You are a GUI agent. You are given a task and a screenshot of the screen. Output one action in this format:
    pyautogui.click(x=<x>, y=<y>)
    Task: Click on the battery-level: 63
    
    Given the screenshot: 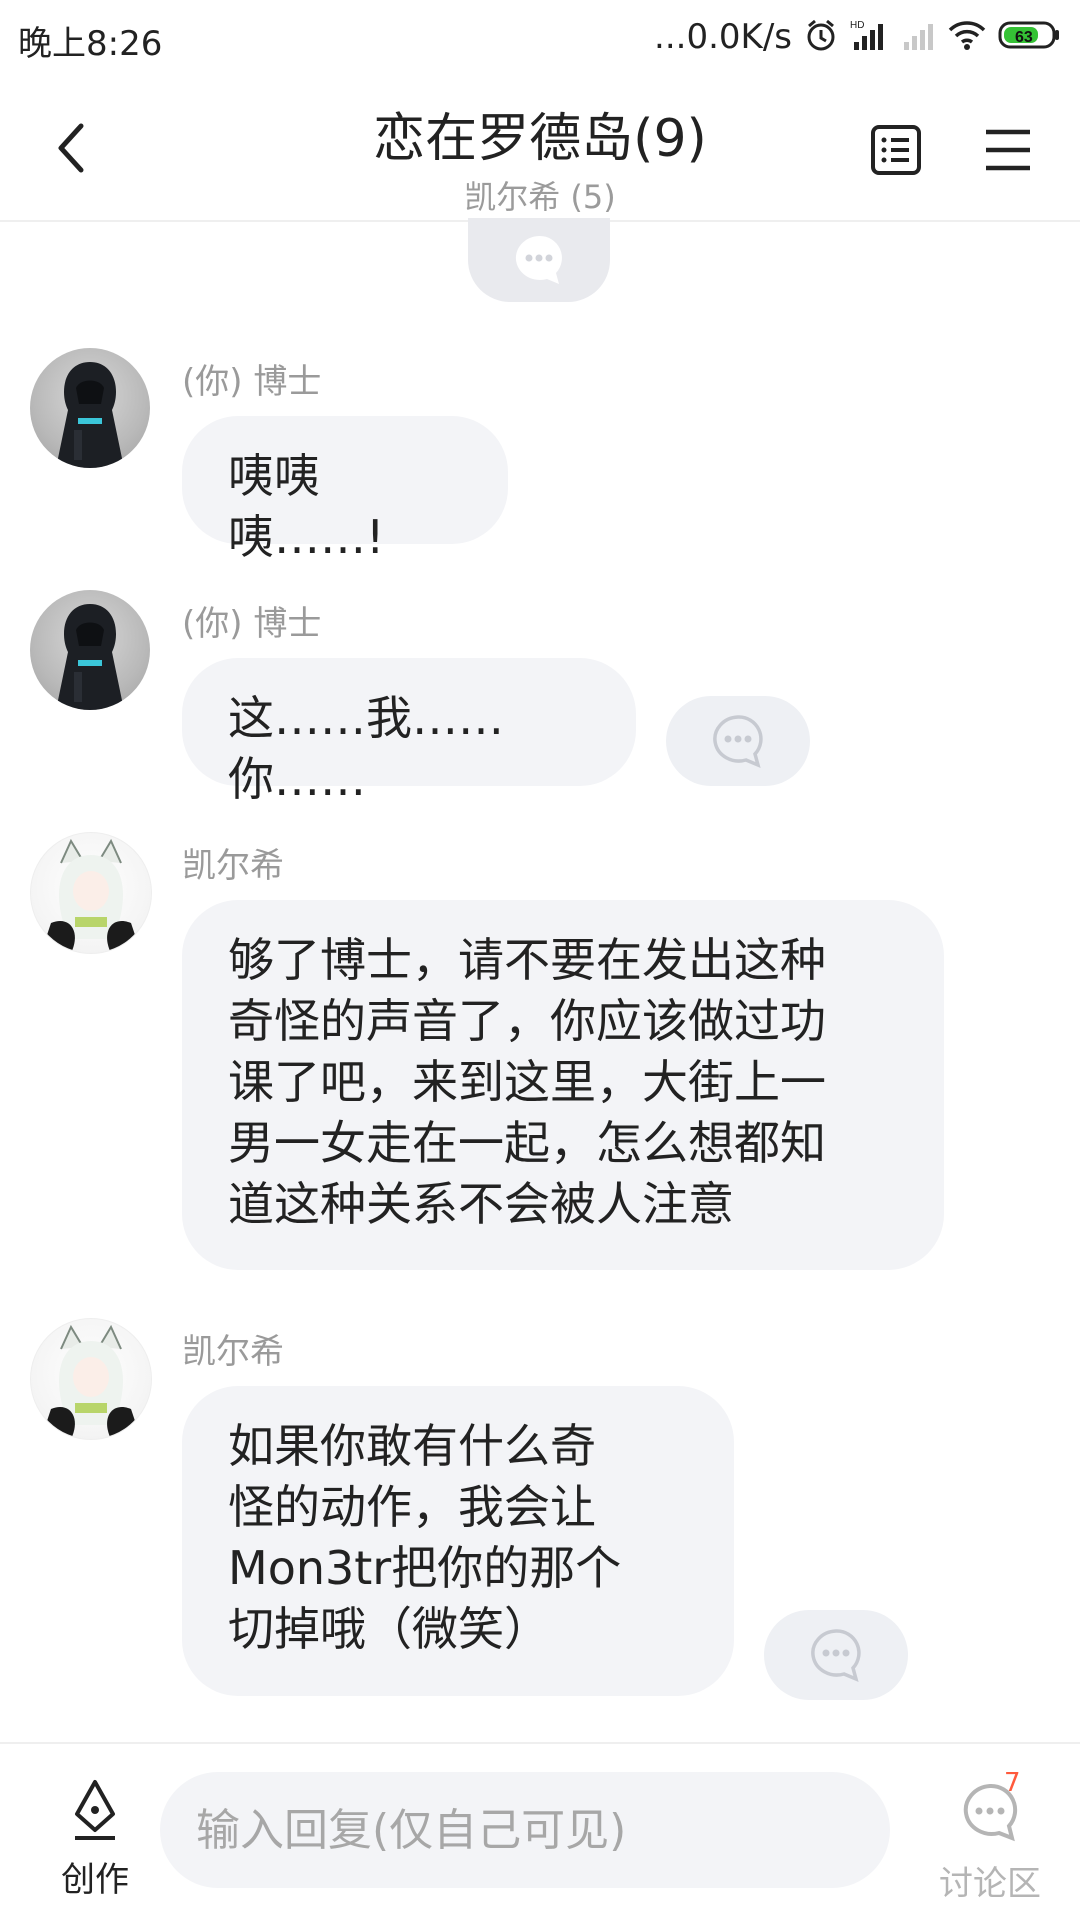 What is the action you would take?
    pyautogui.click(x=1024, y=37)
    